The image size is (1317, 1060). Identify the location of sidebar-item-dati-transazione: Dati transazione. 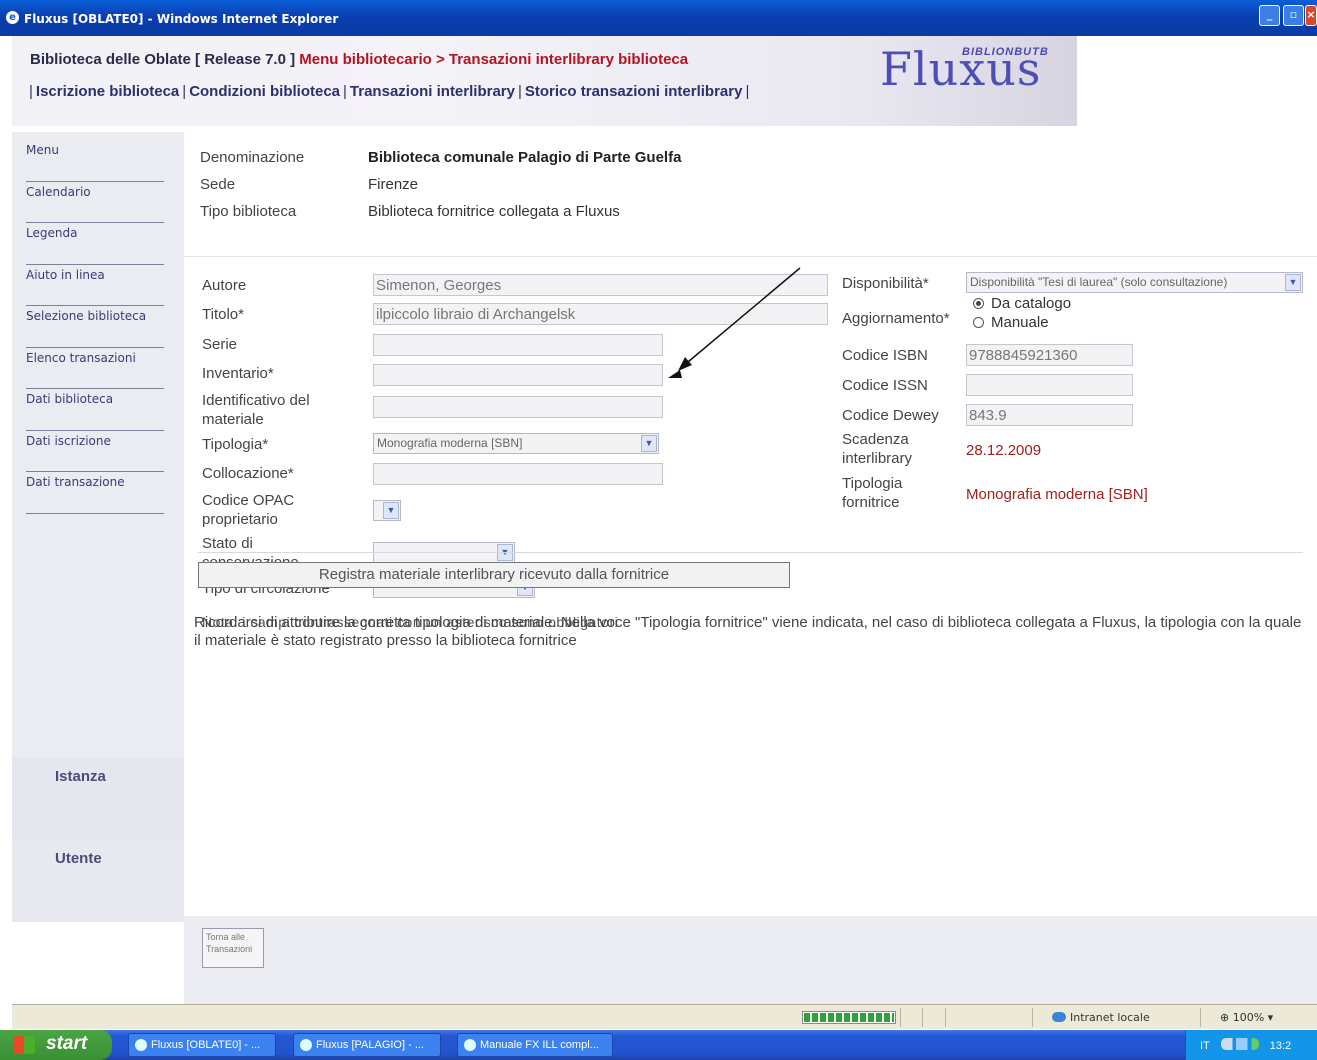
(95, 493).